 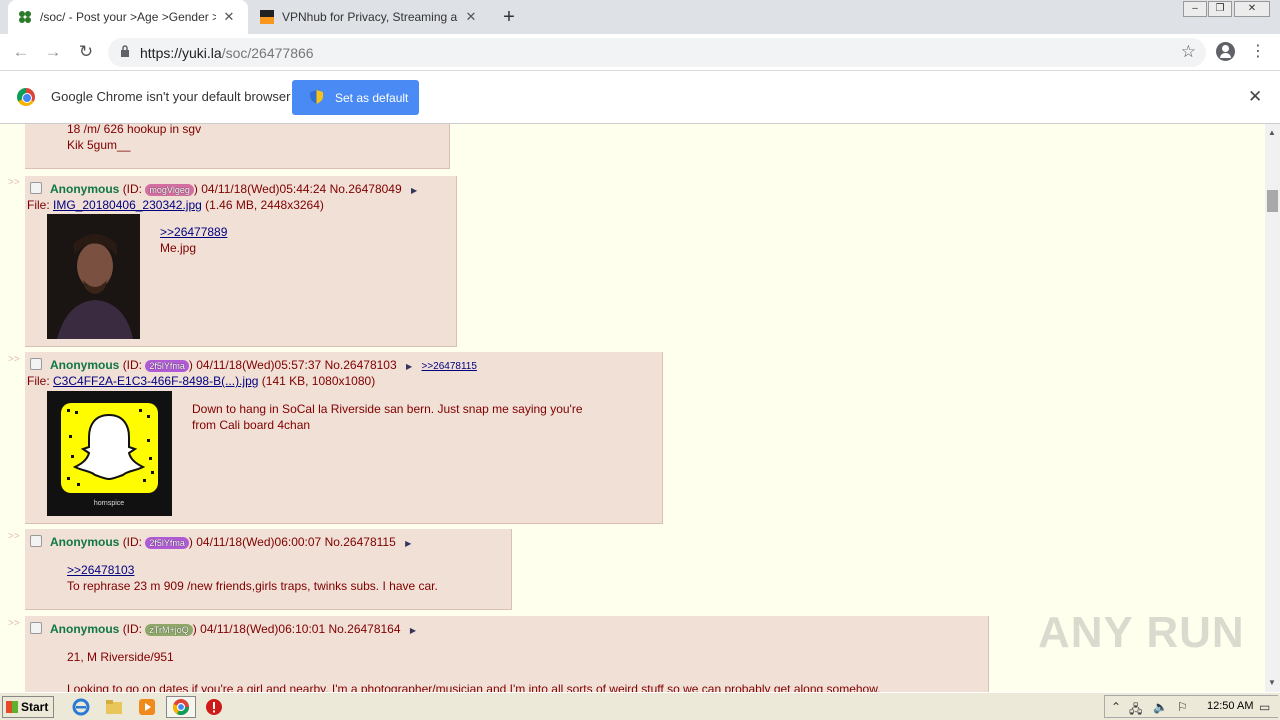 I want to click on file-link: IMG_20180406_230342.jpg, so click(x=127, y=205).